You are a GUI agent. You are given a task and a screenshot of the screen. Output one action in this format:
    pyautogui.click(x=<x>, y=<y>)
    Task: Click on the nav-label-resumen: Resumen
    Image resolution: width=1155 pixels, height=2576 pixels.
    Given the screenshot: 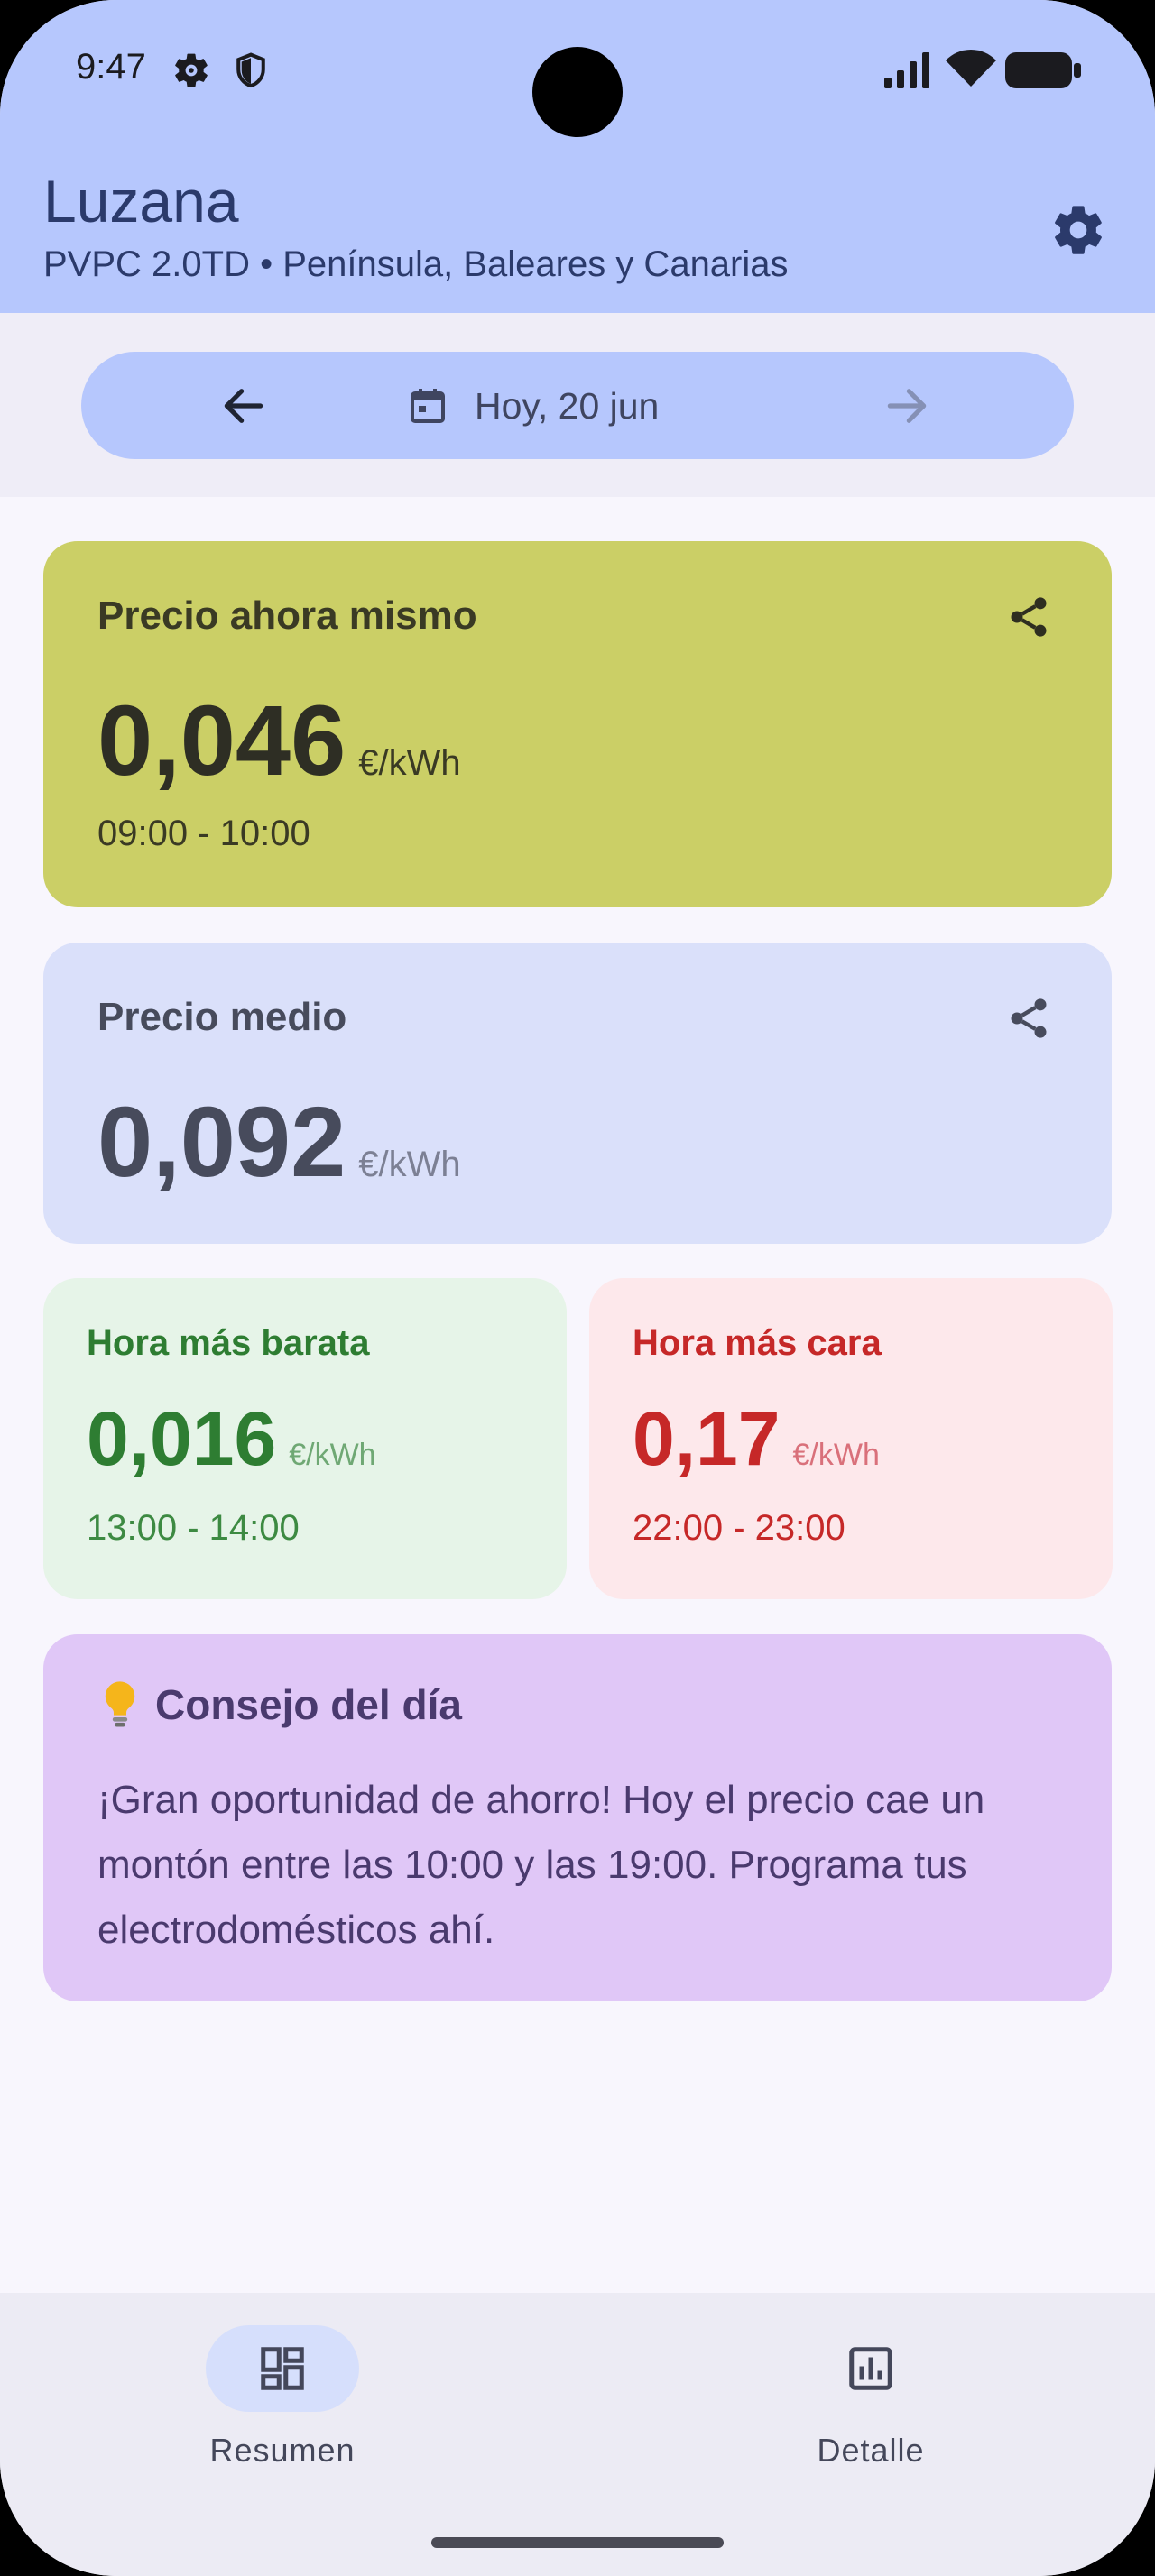 What is the action you would take?
    pyautogui.click(x=282, y=2450)
    